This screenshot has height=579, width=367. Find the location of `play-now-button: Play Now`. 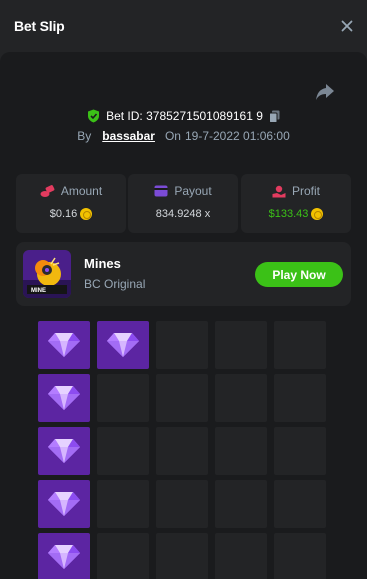

play-now-button: Play Now is located at coordinates (299, 274).